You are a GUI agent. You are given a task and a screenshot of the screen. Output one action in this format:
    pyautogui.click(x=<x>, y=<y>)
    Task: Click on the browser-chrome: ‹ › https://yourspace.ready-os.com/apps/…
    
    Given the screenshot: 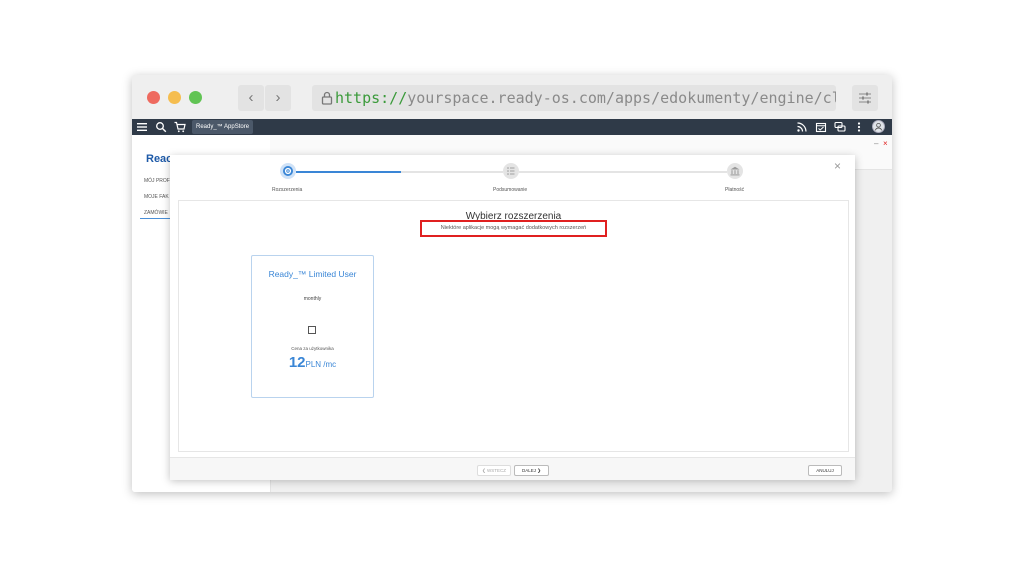 What is the action you would take?
    pyautogui.click(x=512, y=97)
    